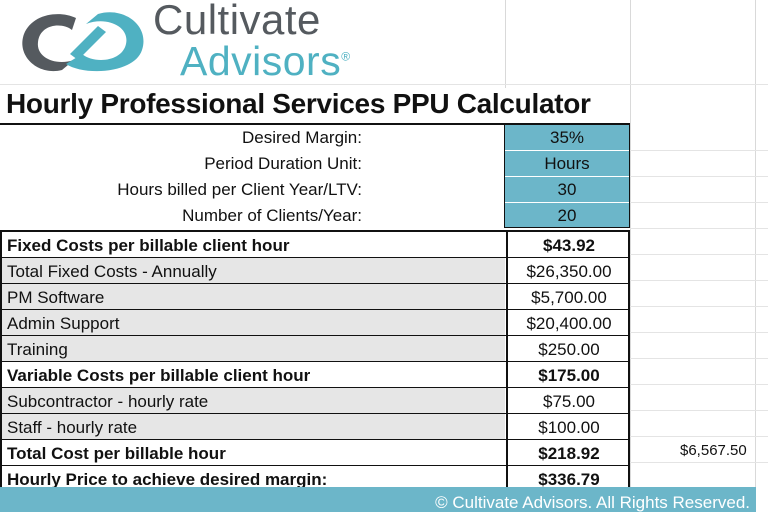  I want to click on side-value-cell: $6,567.50, so click(713, 450).